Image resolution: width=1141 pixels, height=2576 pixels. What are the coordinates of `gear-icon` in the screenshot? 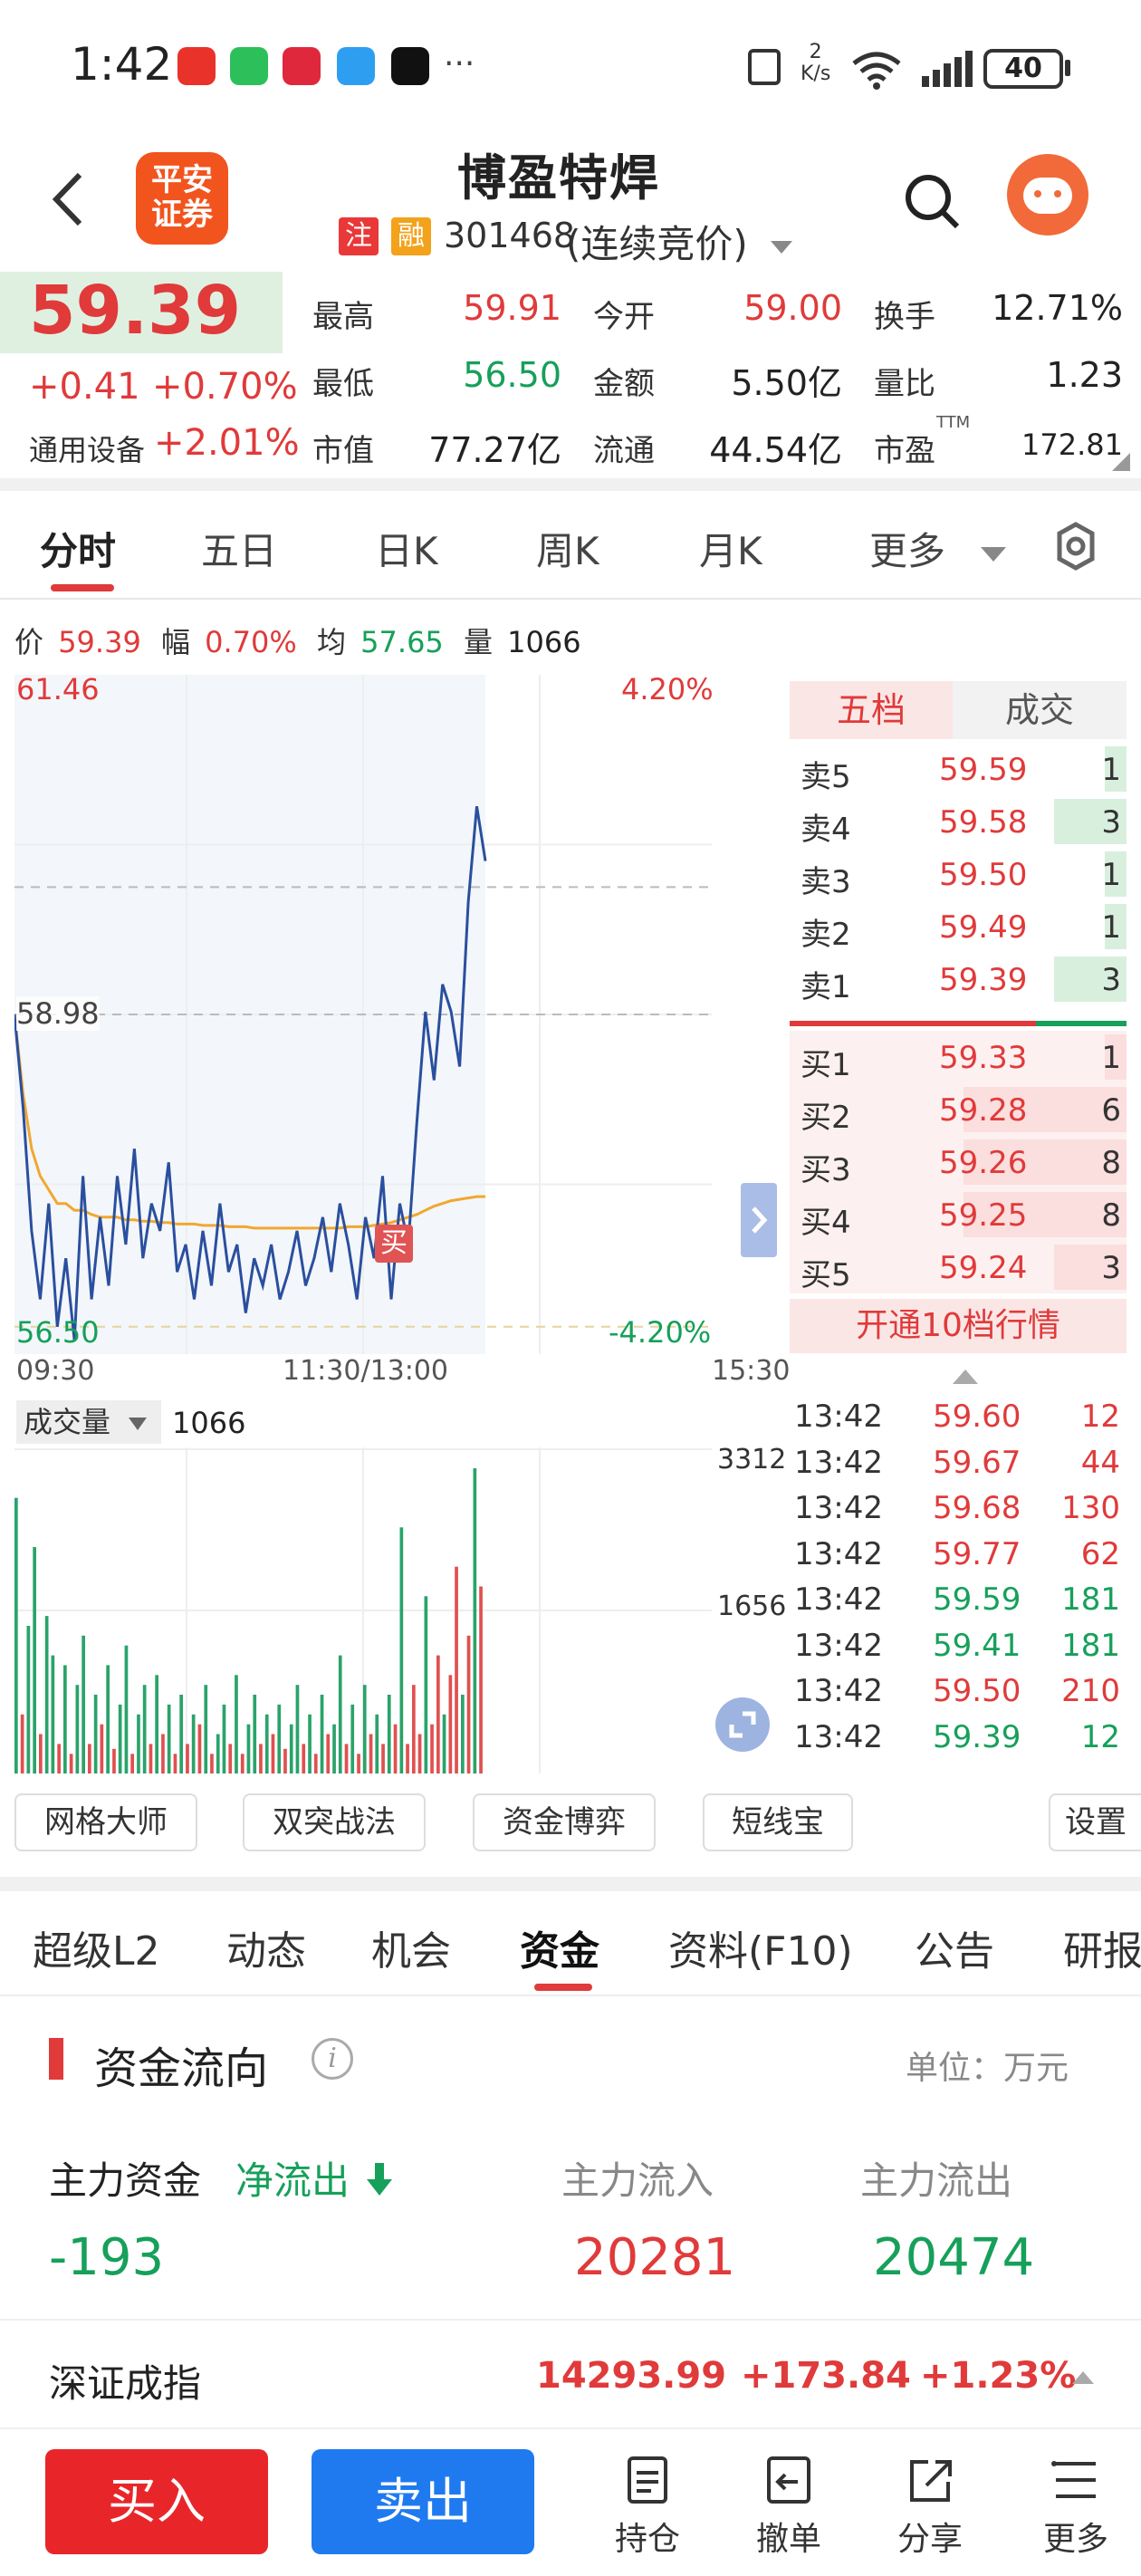 It's located at (1076, 546).